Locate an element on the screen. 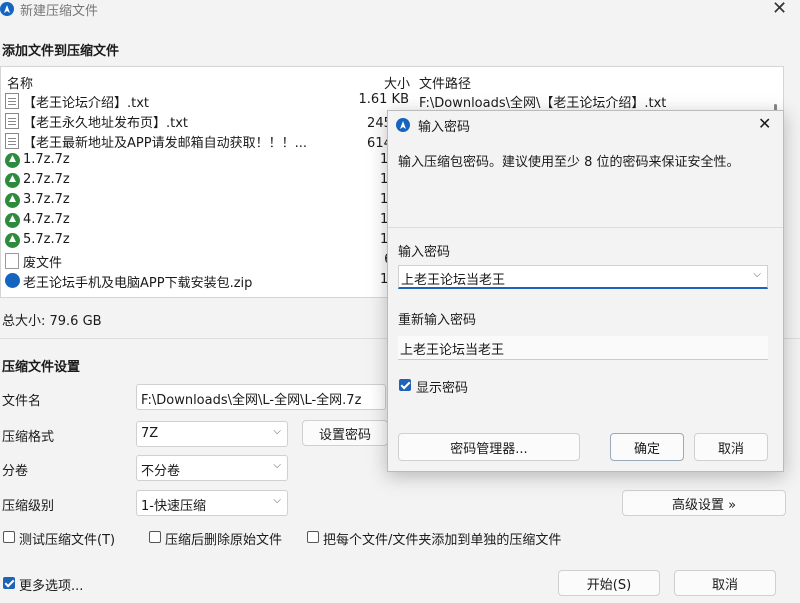  column-header-size: 大小 is located at coordinates (397, 82).